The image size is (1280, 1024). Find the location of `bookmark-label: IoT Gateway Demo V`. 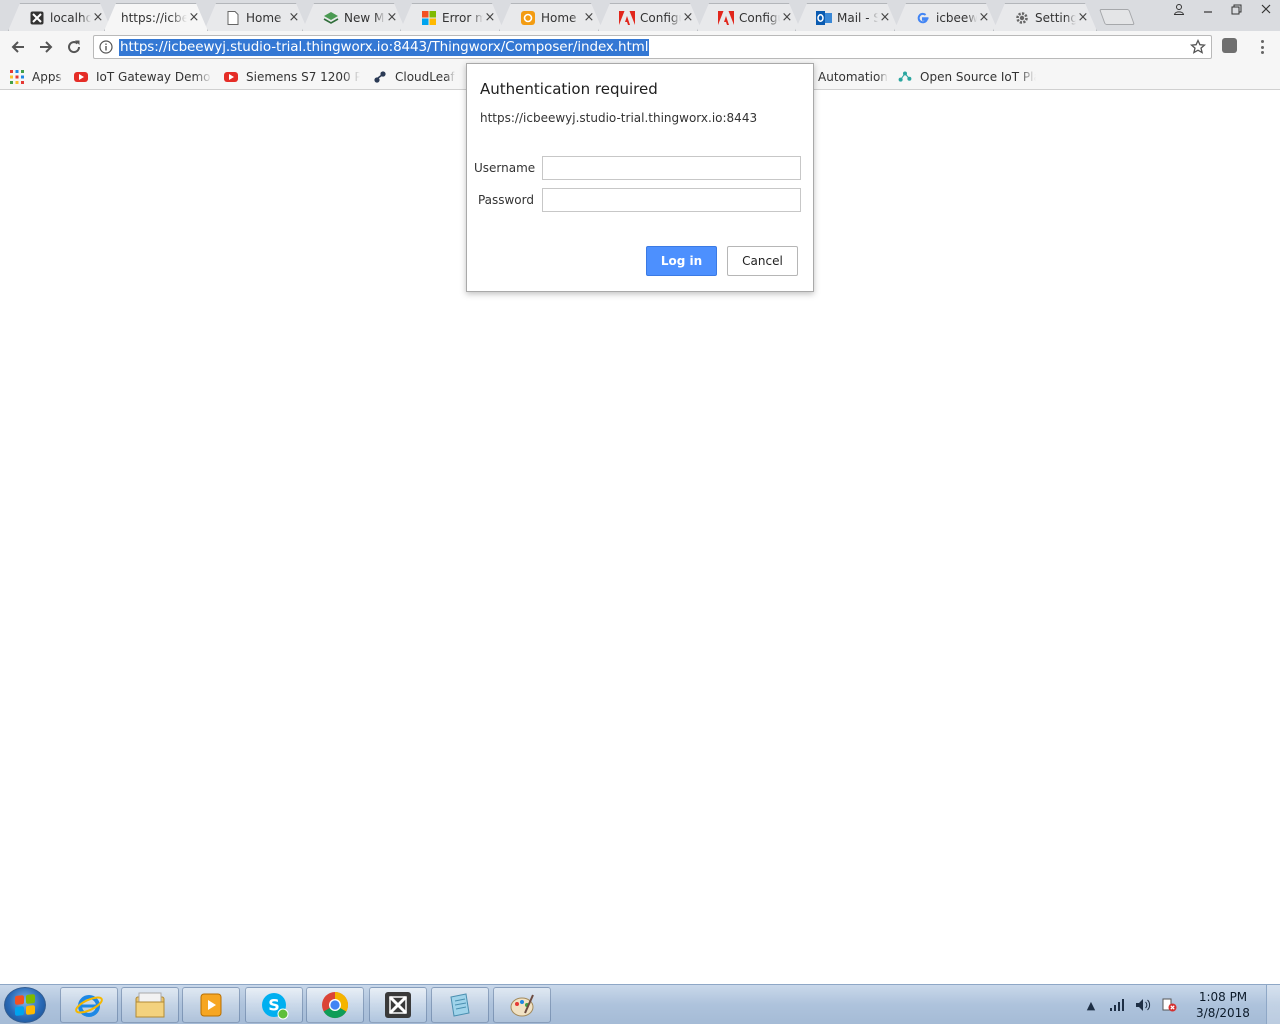

bookmark-label: IoT Gateway Demo V is located at coordinates (154, 77).